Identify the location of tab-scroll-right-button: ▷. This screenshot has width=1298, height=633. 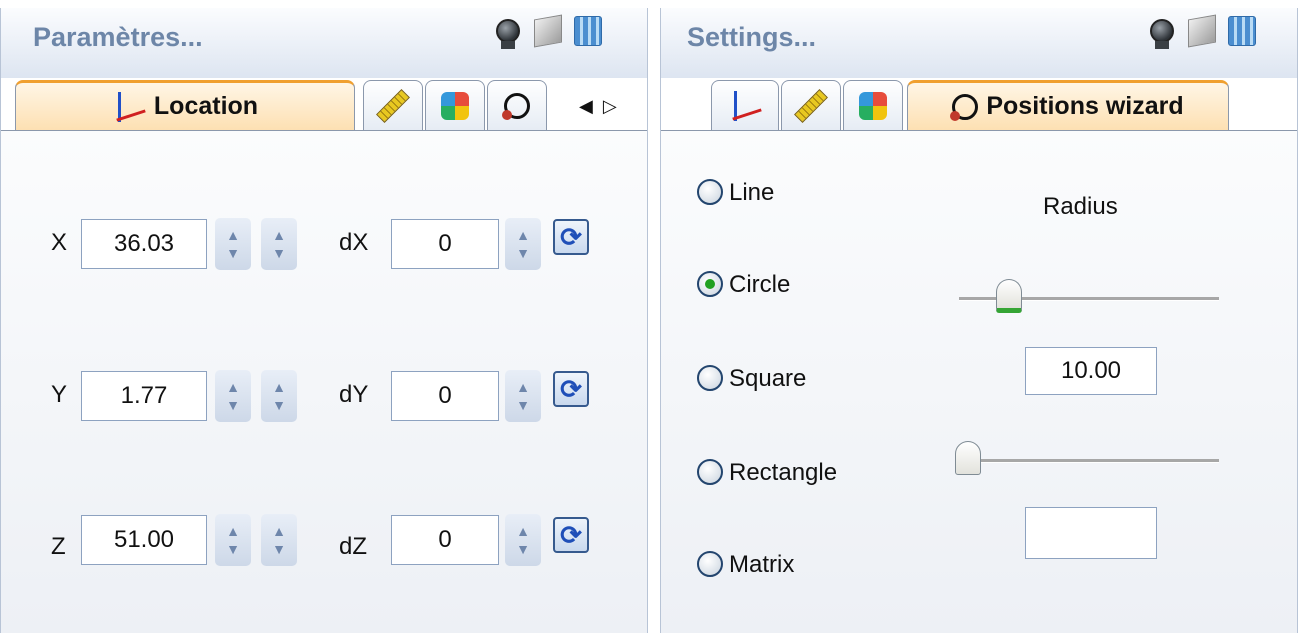
(615, 106).